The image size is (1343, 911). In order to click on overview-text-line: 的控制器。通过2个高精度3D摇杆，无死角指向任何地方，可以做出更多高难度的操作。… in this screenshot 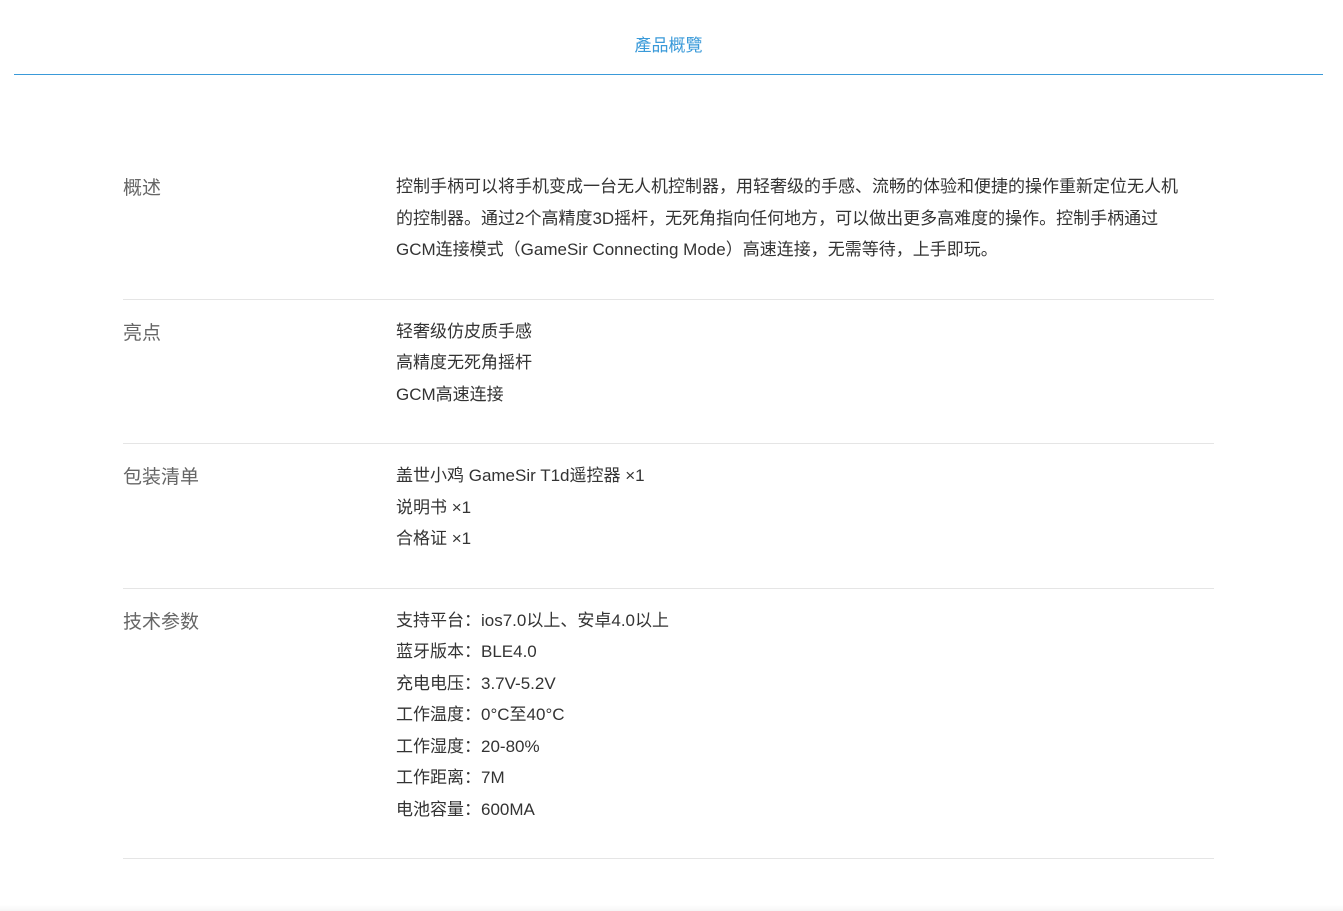, I will do `click(777, 218)`.